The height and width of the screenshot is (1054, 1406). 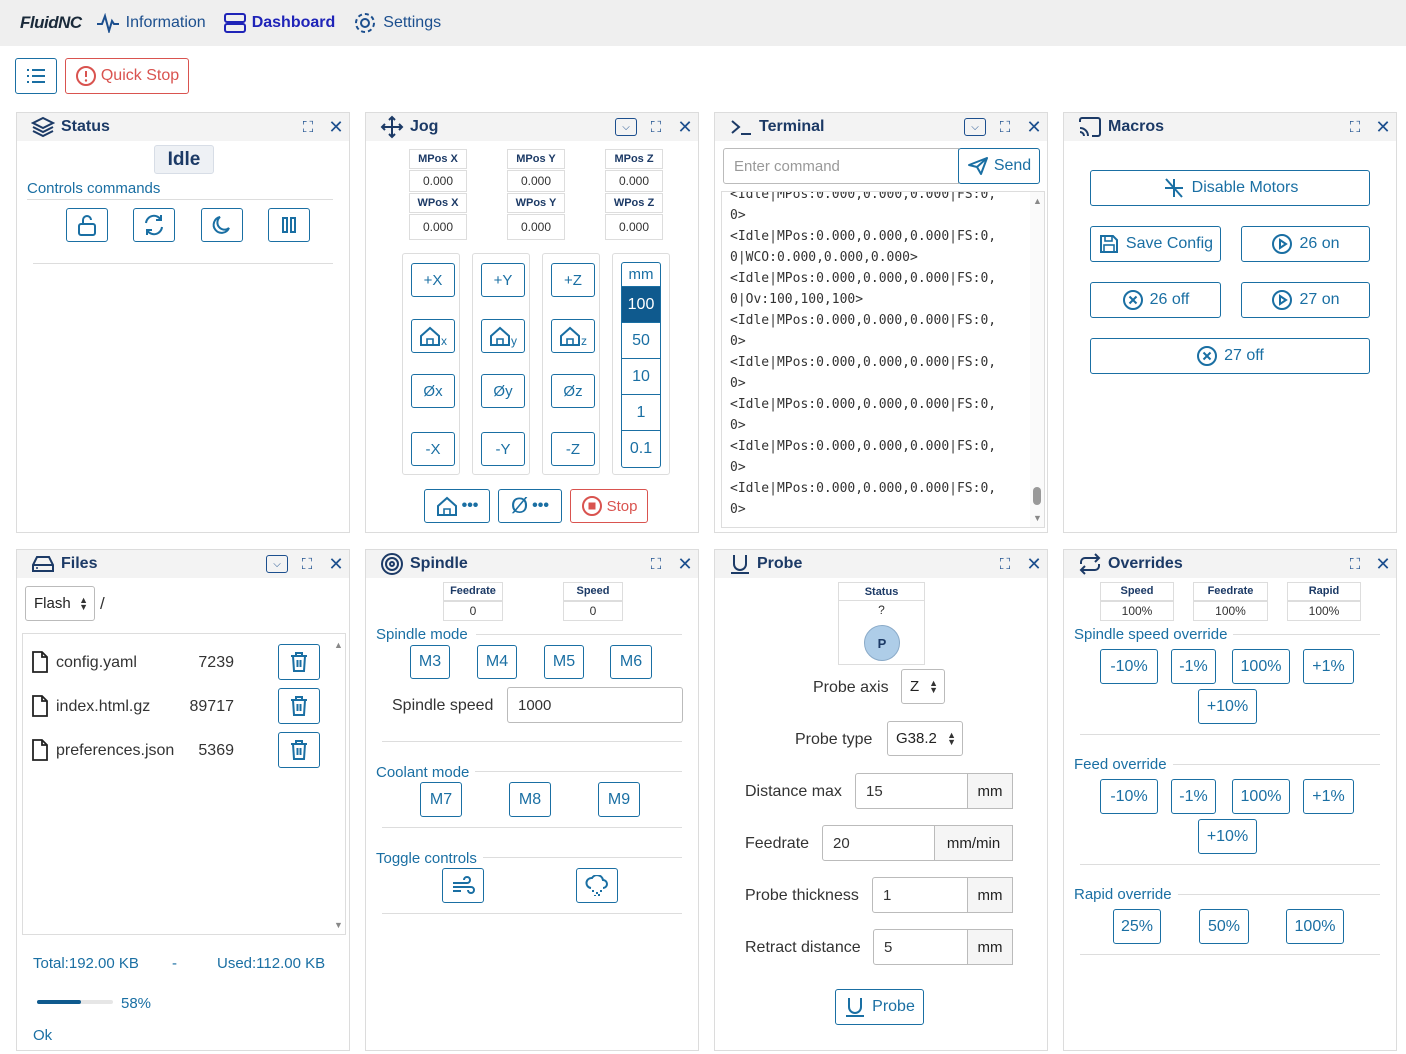 What do you see at coordinates (1129, 666) in the screenshot?
I see `spindle-minus-10-button: -10%` at bounding box center [1129, 666].